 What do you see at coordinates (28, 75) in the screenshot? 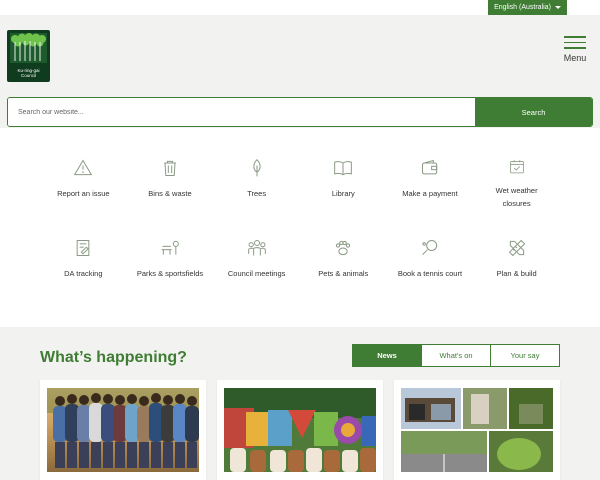
I see `logo-text-line2: Council` at bounding box center [28, 75].